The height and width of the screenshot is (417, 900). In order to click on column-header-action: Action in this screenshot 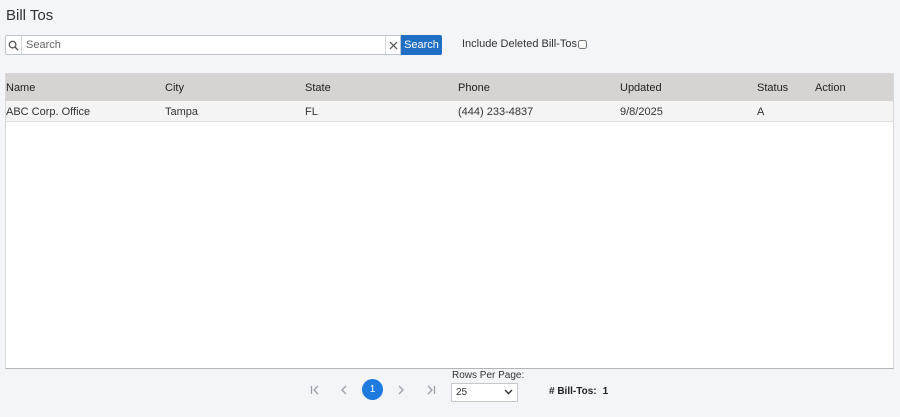, I will do `click(830, 88)`.